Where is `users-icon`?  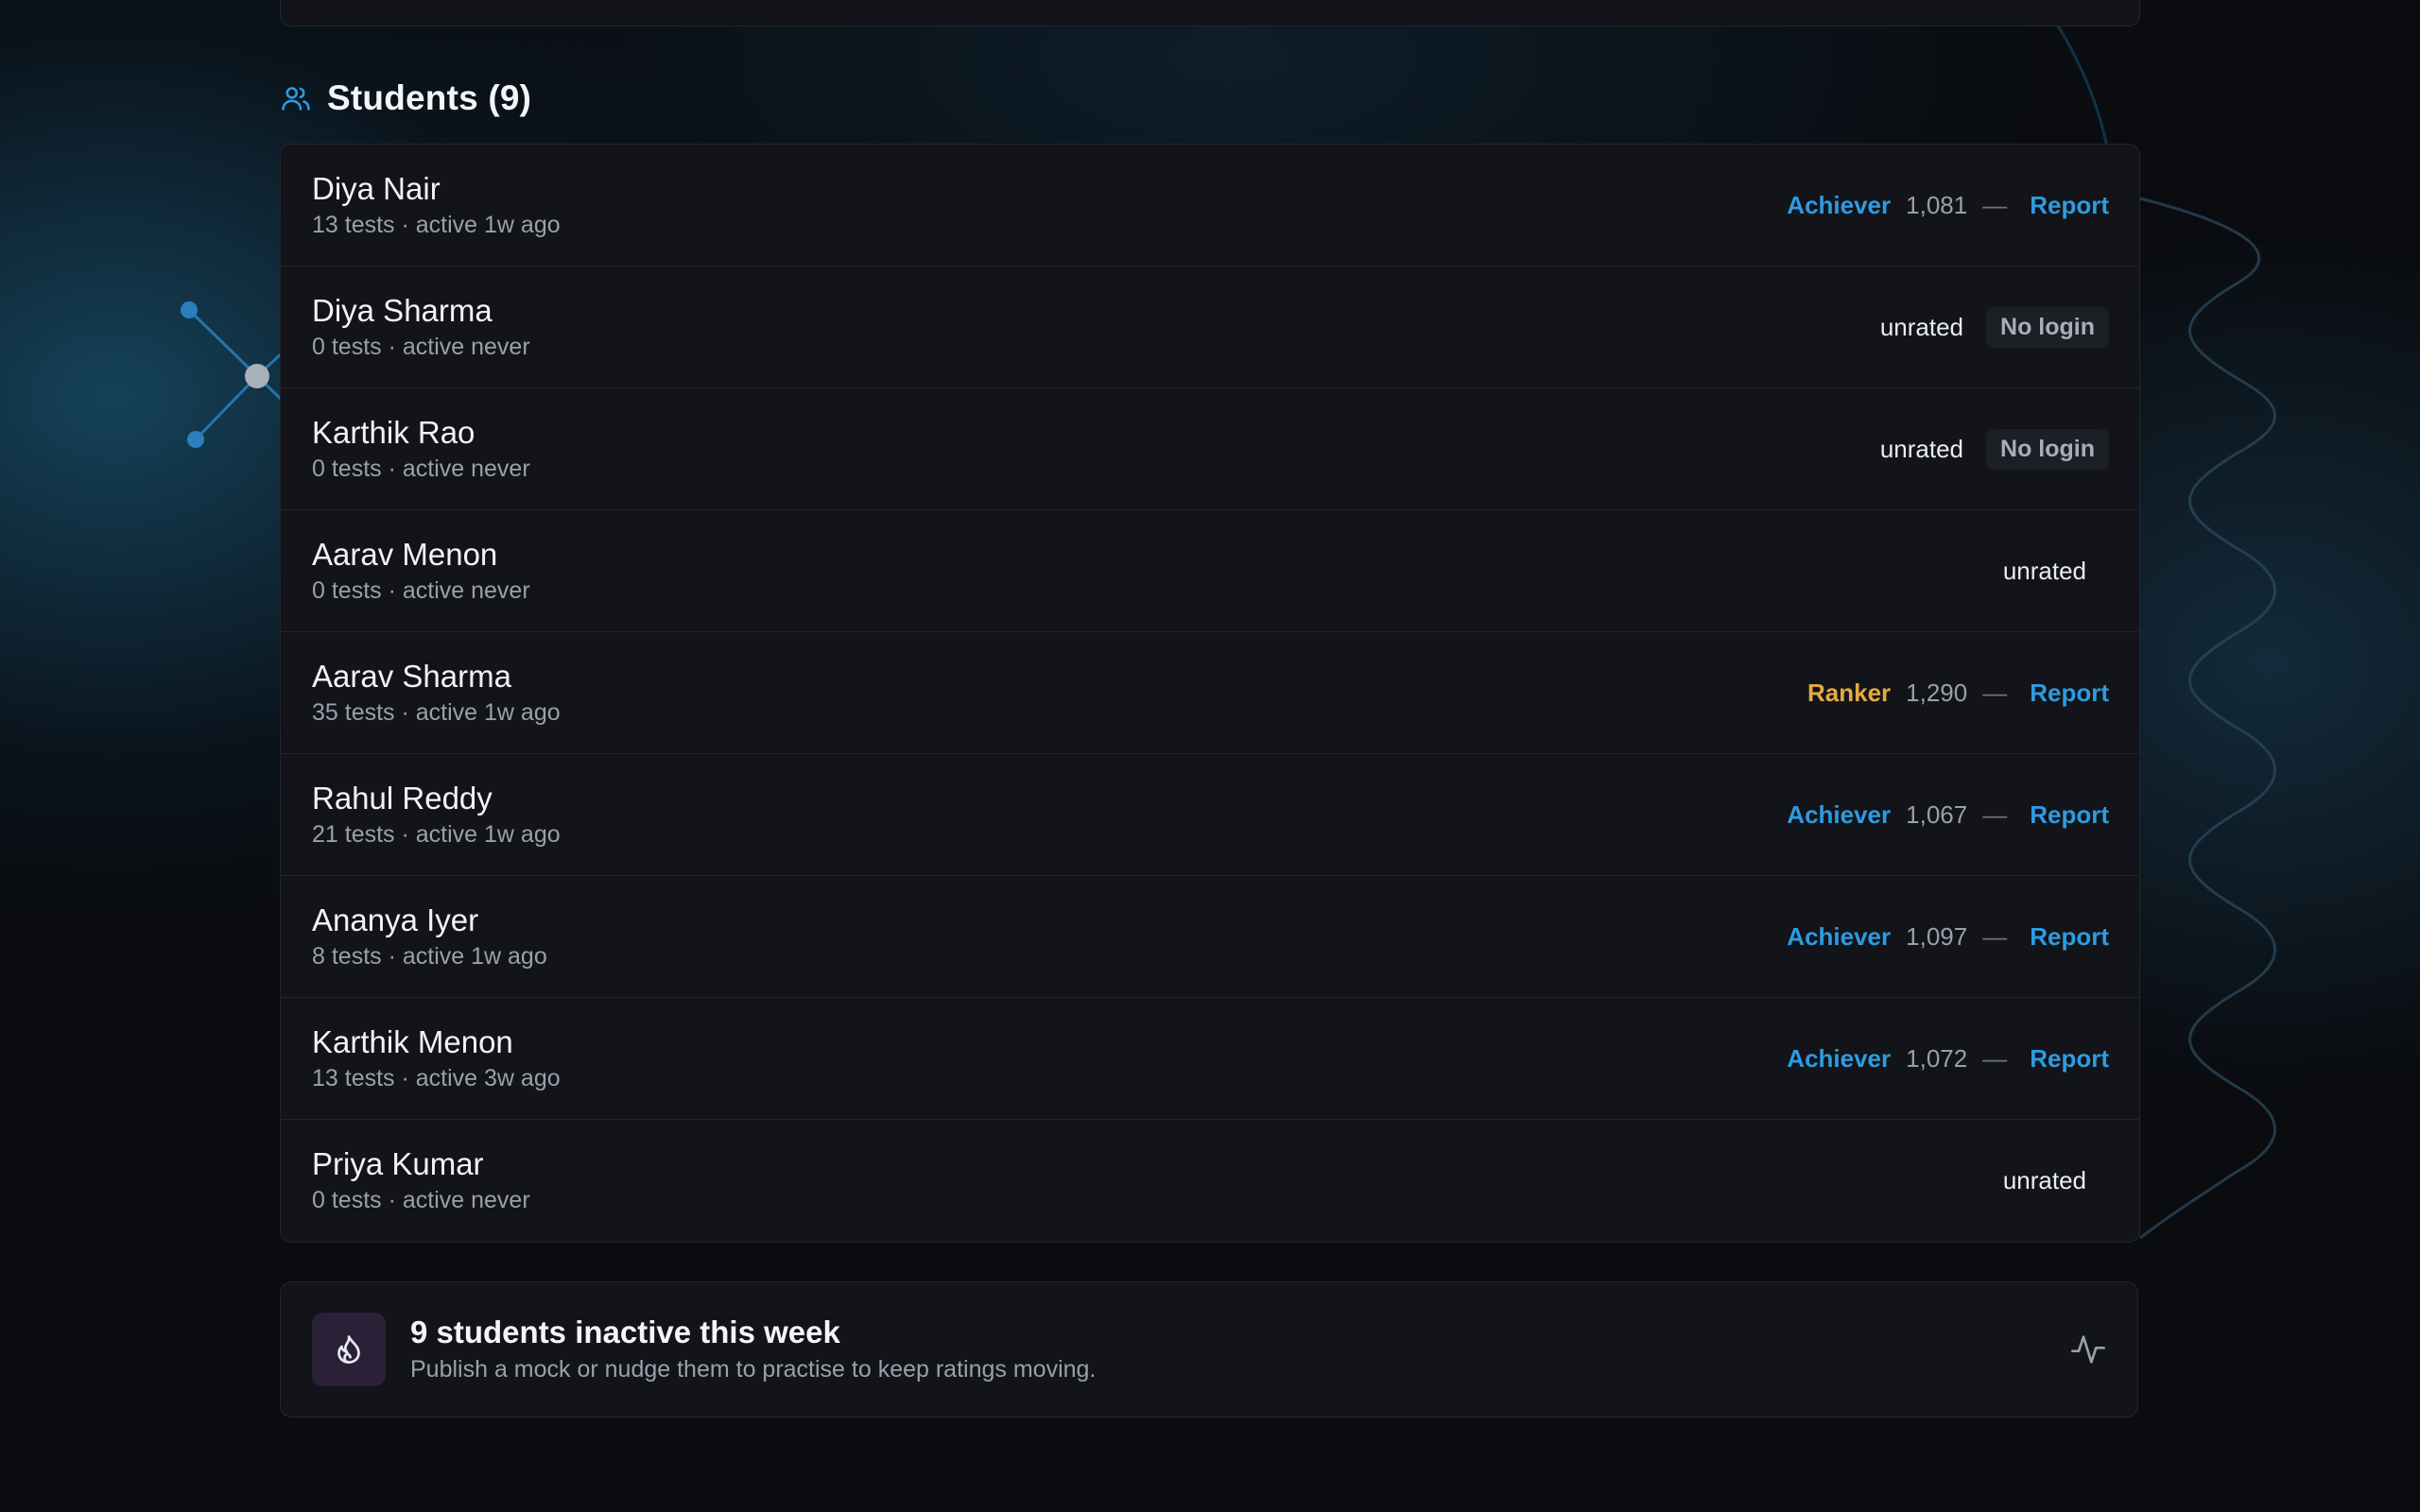
users-icon is located at coordinates (296, 98).